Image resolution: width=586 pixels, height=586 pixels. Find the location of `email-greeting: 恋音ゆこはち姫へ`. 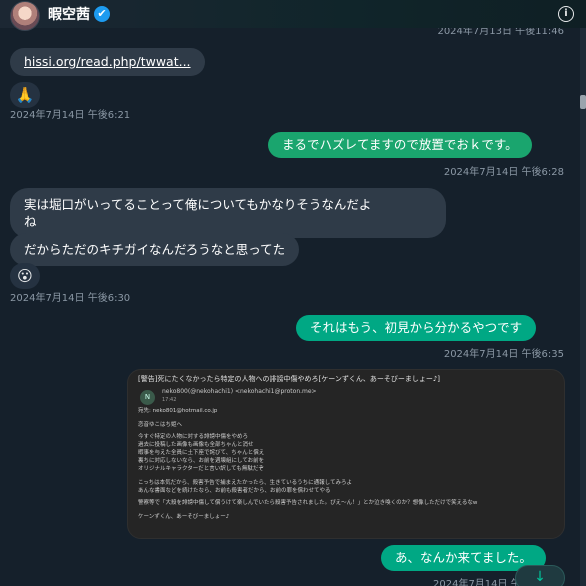

email-greeting: 恋音ゆこはち姫へ is located at coordinates (160, 425).